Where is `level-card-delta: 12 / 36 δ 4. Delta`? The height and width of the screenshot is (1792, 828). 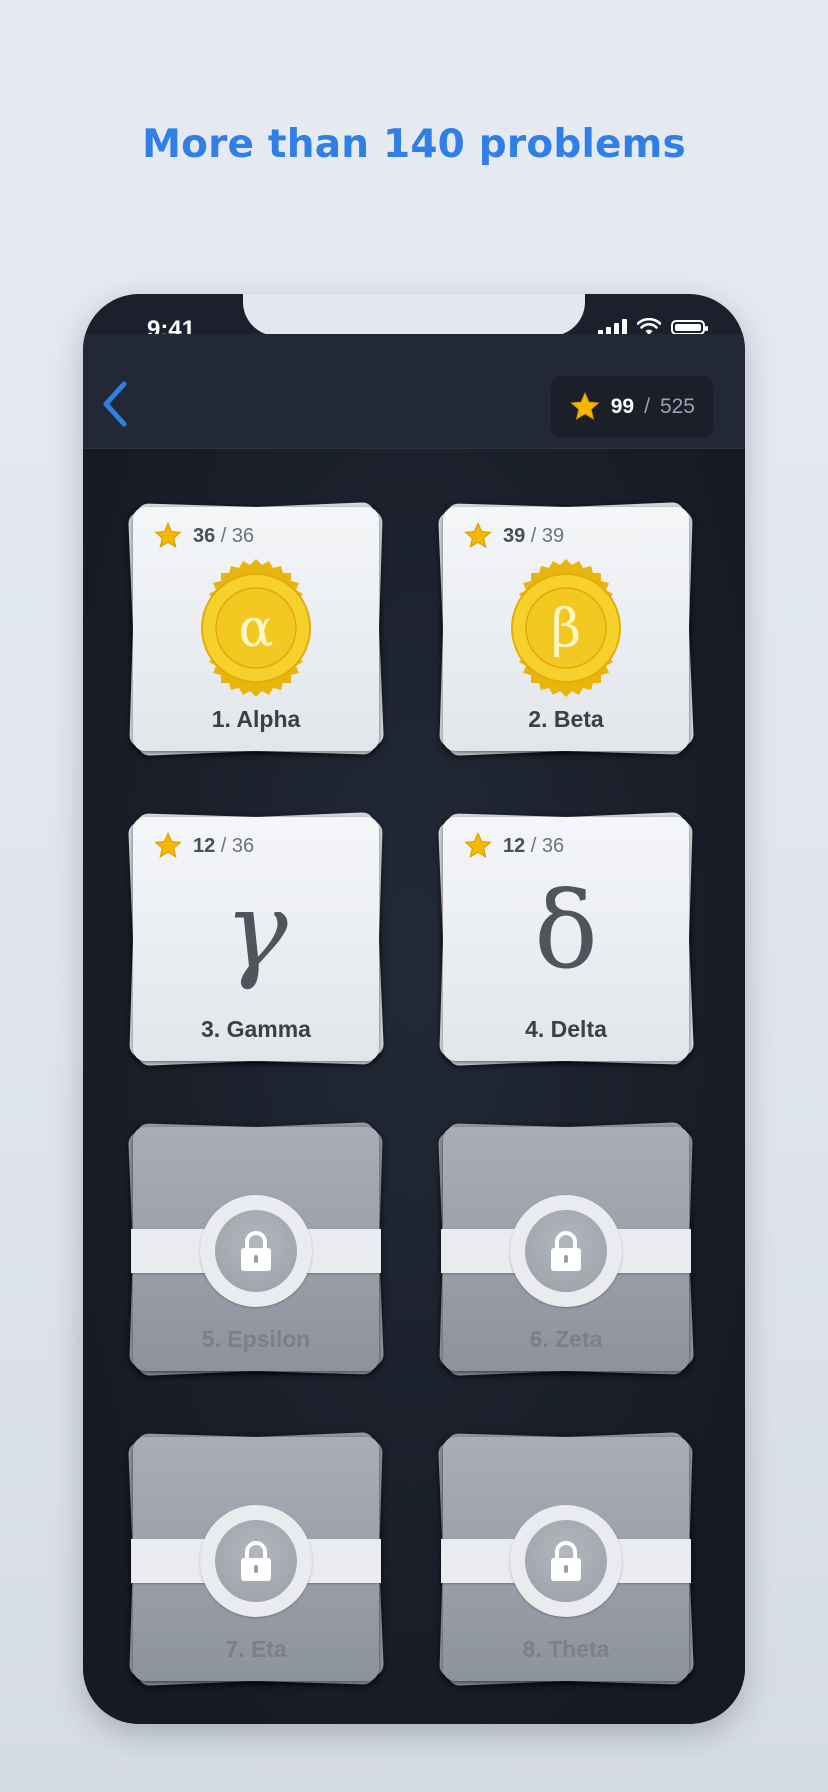
level-card-delta: 12 / 36 δ 4. Delta is located at coordinates (566, 939).